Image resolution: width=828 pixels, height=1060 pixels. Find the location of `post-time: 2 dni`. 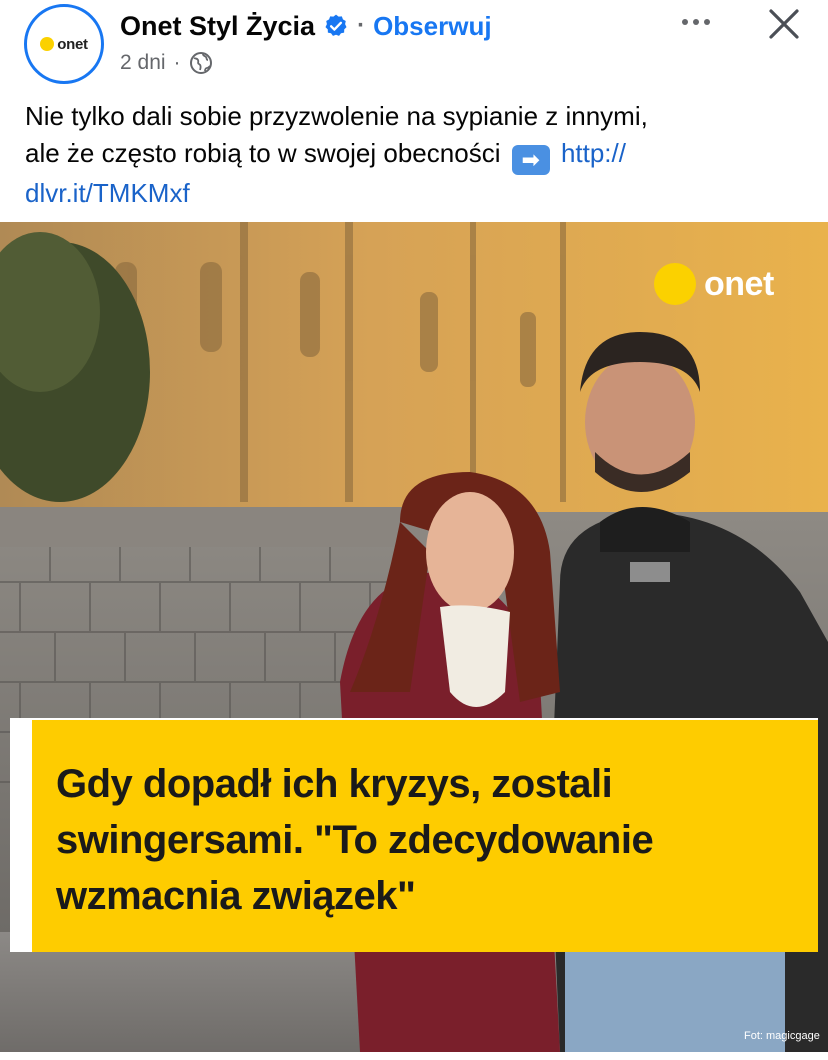

post-time: 2 dni is located at coordinates (143, 63).